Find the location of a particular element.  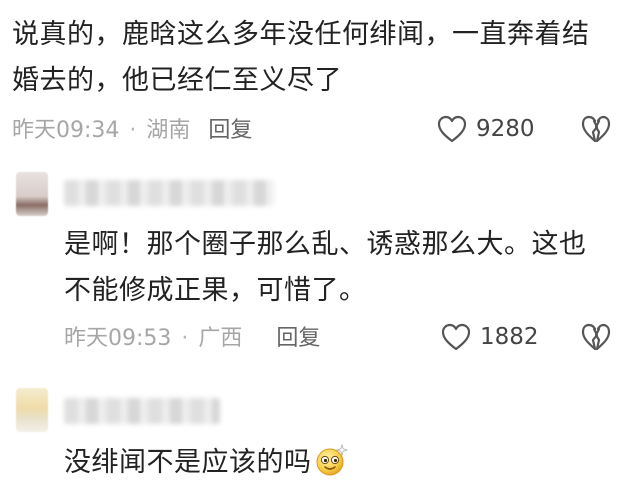

reply-text-line-2: 不能修成正果，可惜了。 is located at coordinates (215, 290).